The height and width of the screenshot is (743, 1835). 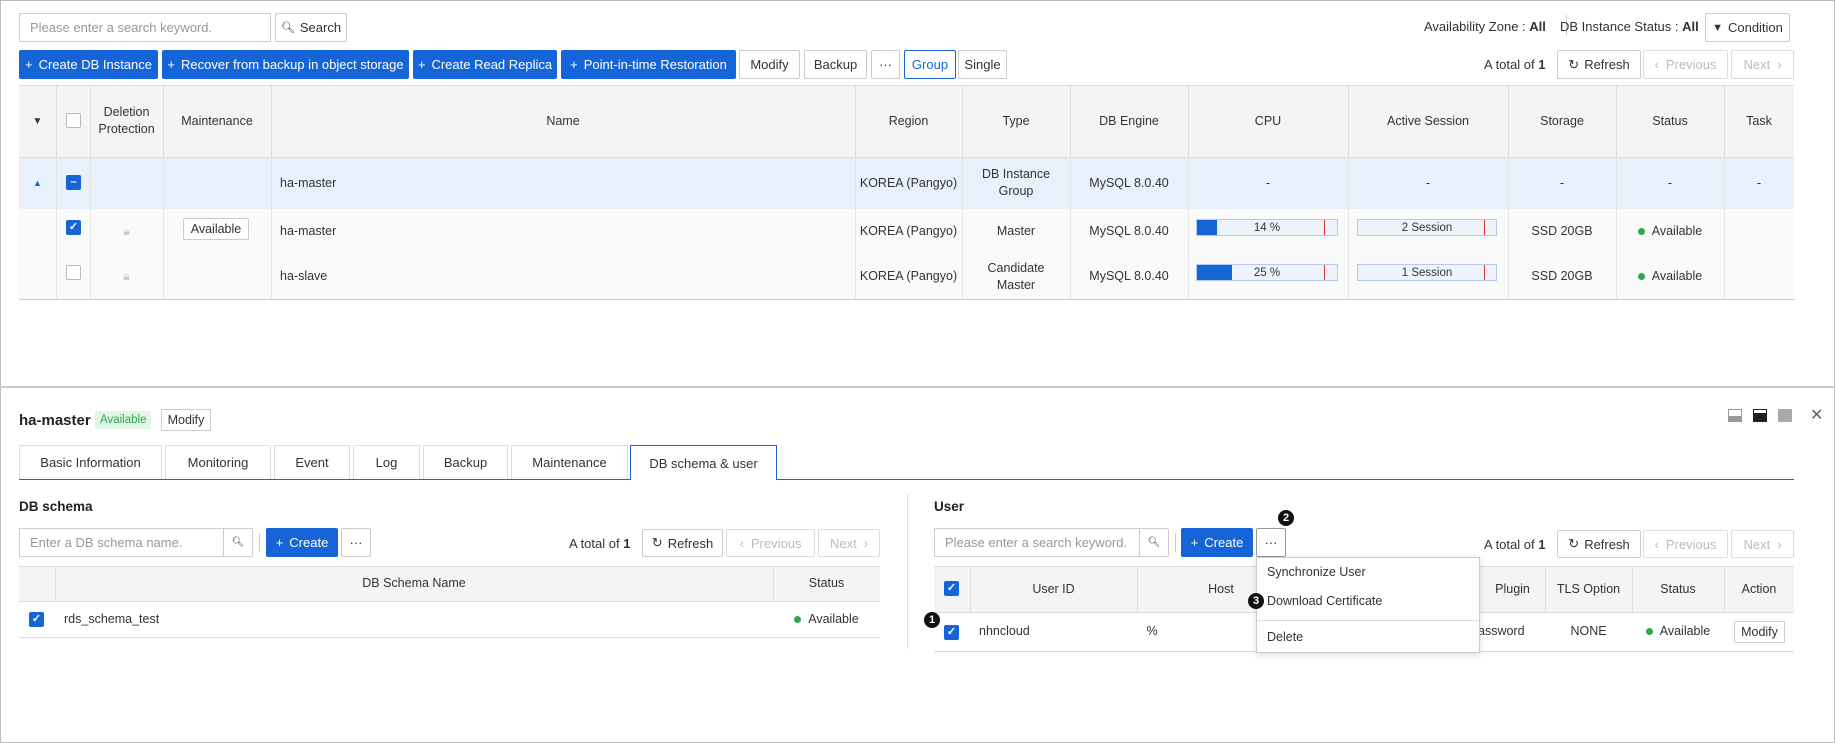 I want to click on db-schema-search-button: 🔍︎, so click(x=238, y=542).